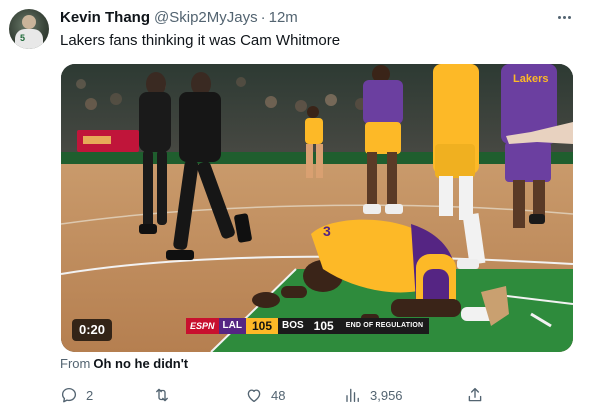  I want to click on share-icon, so click(475, 394).